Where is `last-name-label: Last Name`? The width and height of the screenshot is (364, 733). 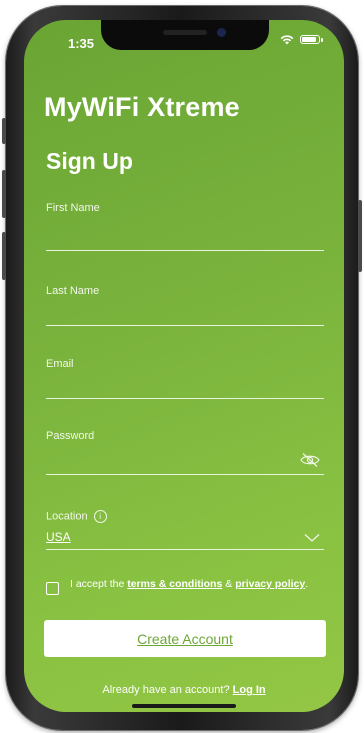 last-name-label: Last Name is located at coordinates (73, 291).